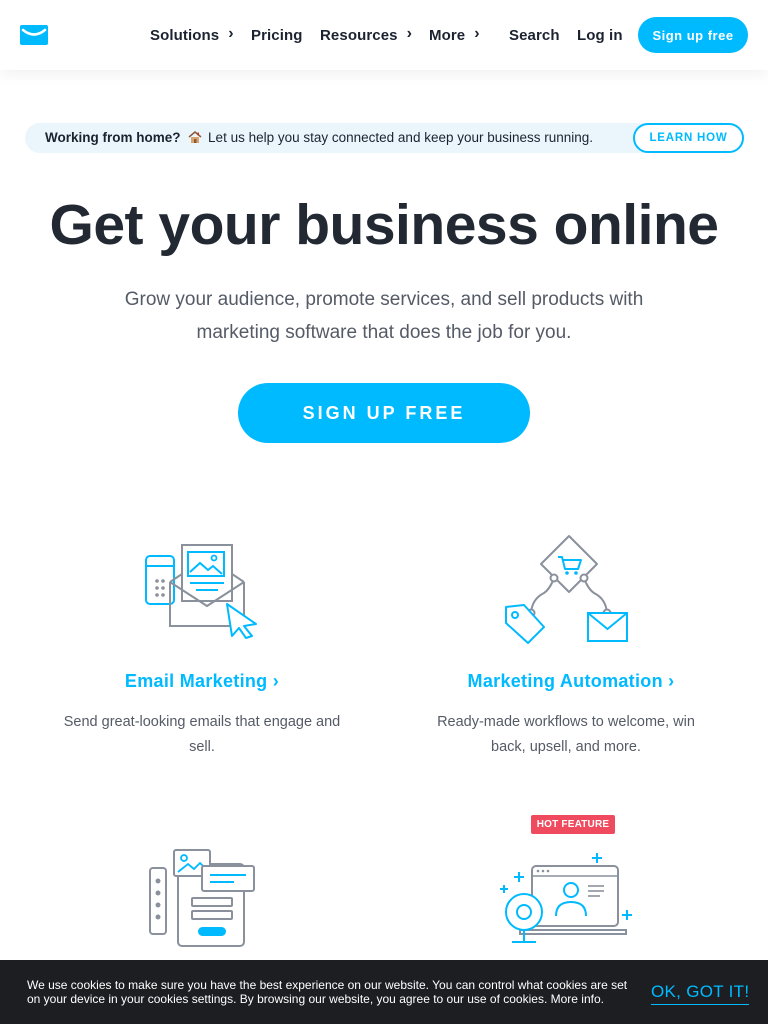 Image resolution: width=768 pixels, height=1024 pixels. Describe the element at coordinates (693, 35) in the screenshot. I see `header-signup-button: Sign up free` at that location.